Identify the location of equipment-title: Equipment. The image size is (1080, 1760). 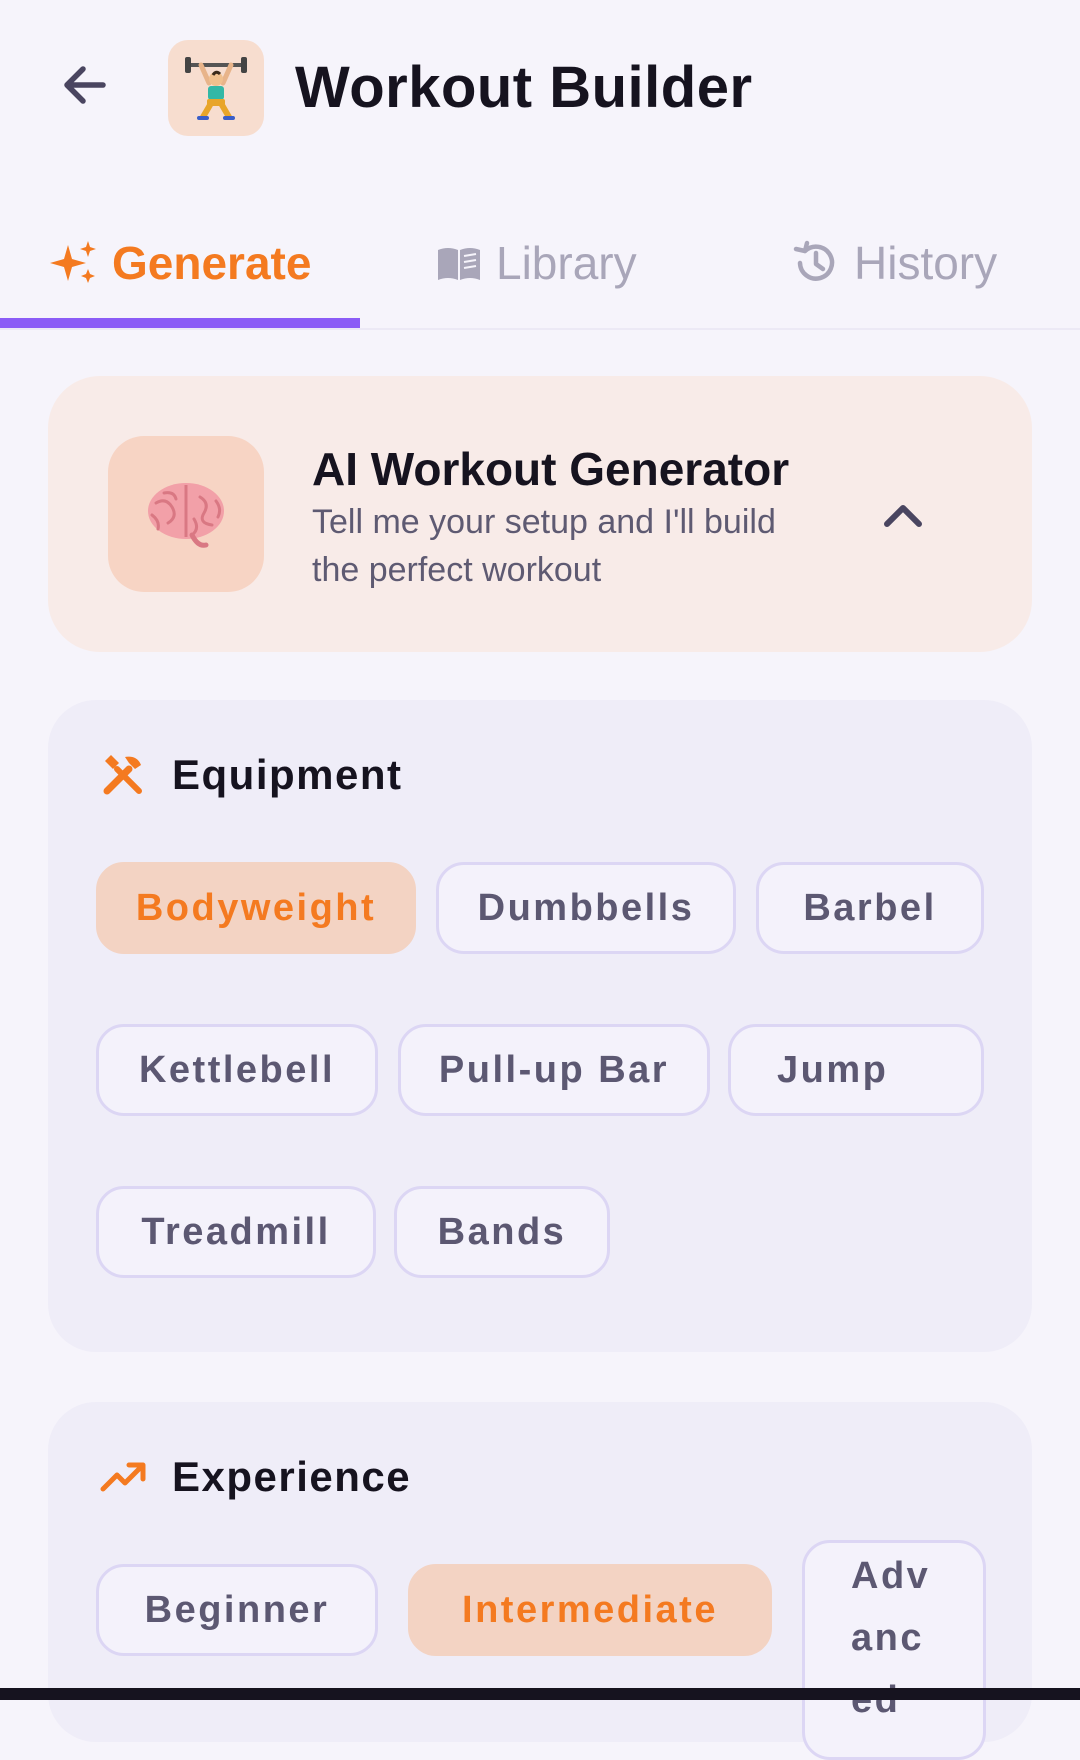
(287, 774).